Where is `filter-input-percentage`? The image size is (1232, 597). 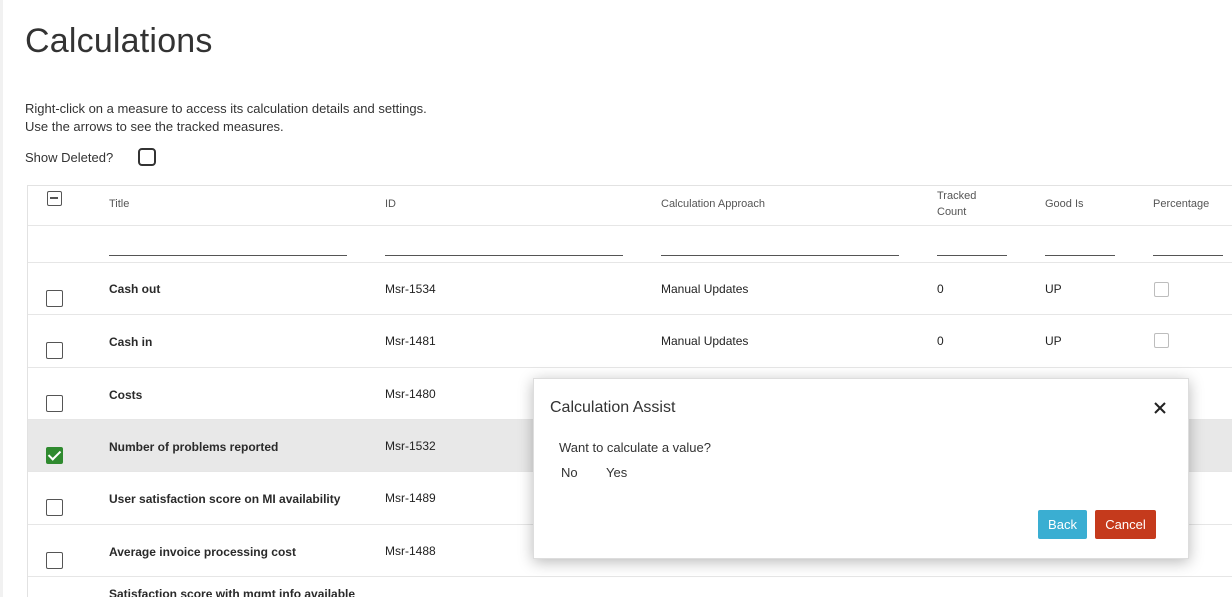
filter-input-percentage is located at coordinates (1188, 255).